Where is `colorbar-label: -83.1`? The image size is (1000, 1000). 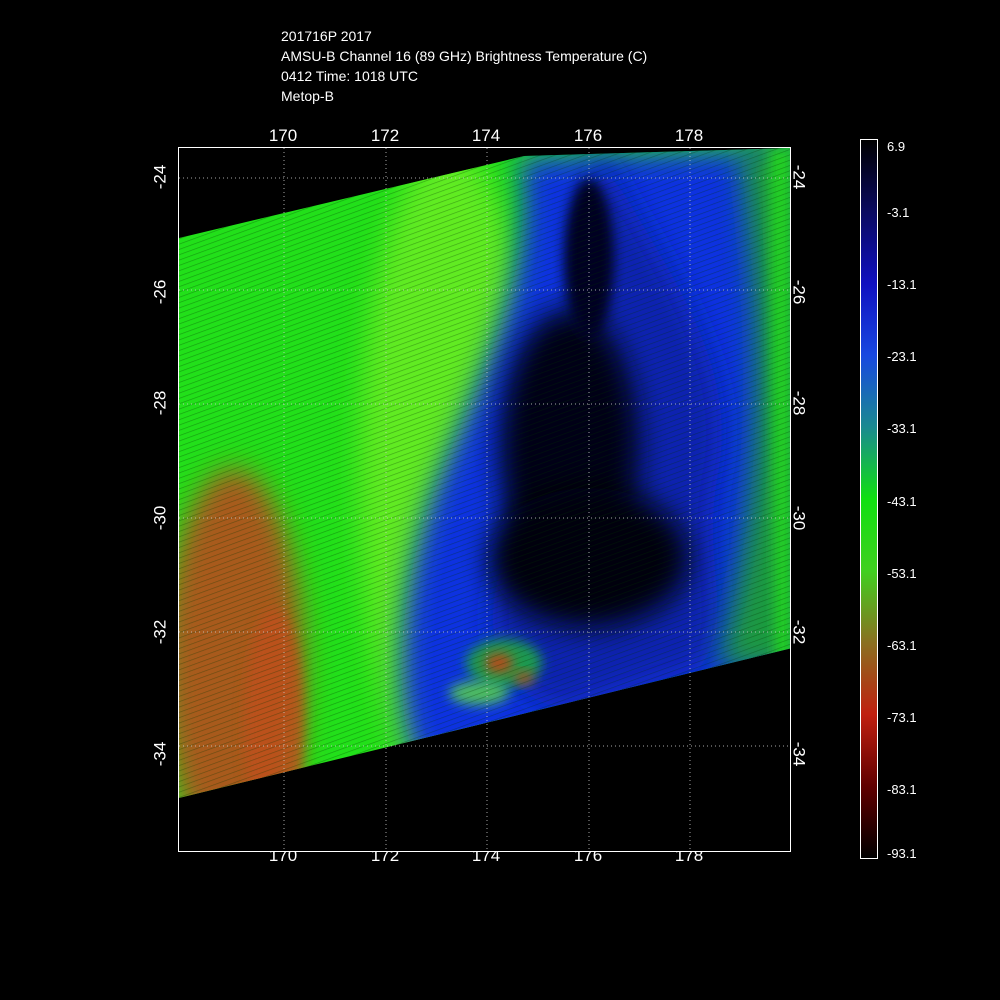 colorbar-label: -83.1 is located at coordinates (902, 789).